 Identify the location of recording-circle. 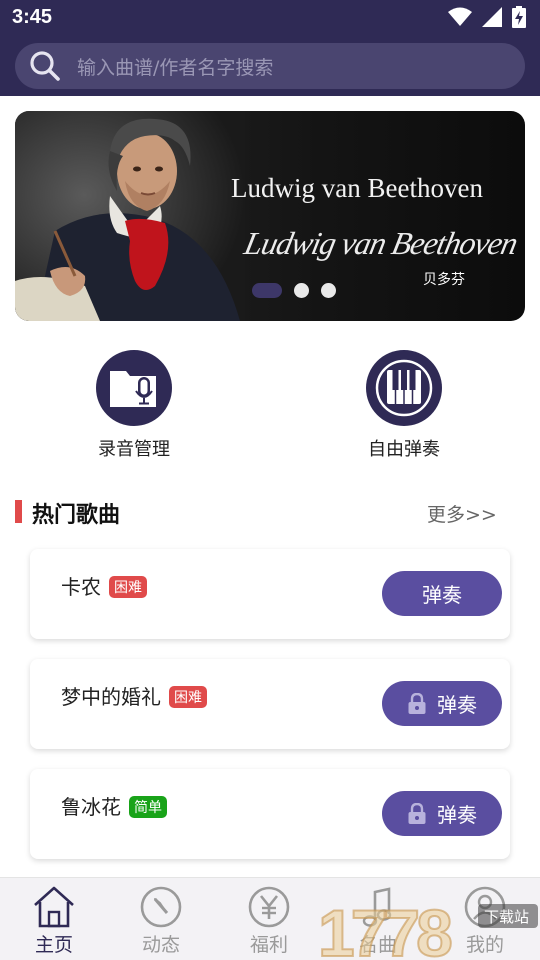
(134, 388).